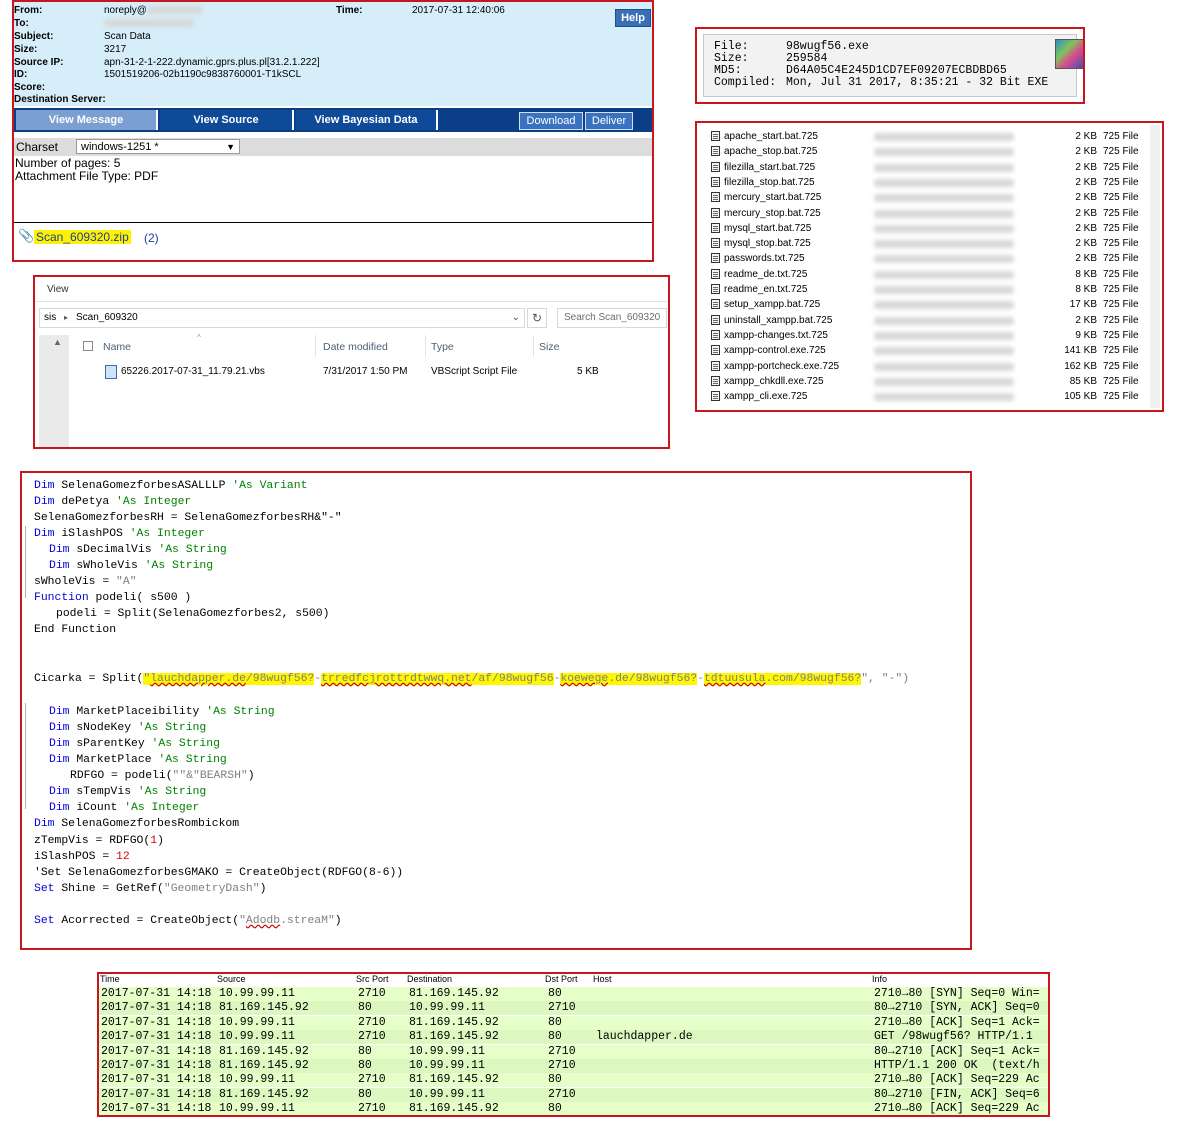 The width and height of the screenshot is (1200, 1124). Describe the element at coordinates (931, 243) in the screenshot. I see `archive-file-row: mysql_stop.bat.725 2 KB 725 File` at that location.